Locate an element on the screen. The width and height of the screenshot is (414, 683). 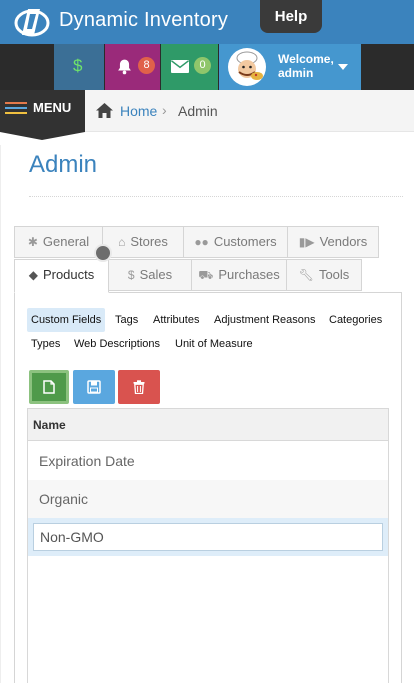
tab-vendors-label: Vendors is located at coordinates (343, 241).